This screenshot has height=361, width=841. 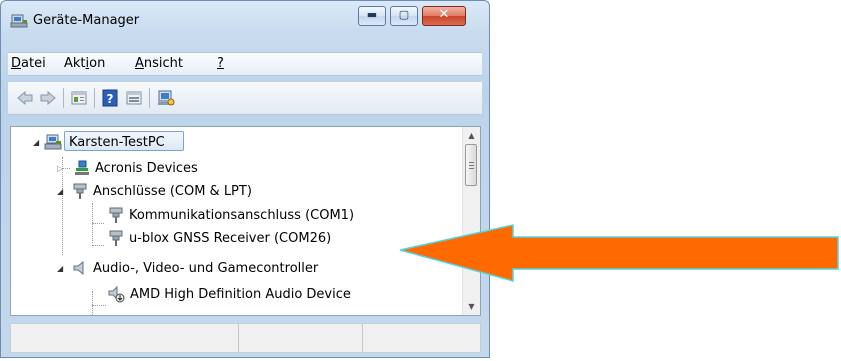 What do you see at coordinates (79, 98) in the screenshot?
I see `properties-icon` at bounding box center [79, 98].